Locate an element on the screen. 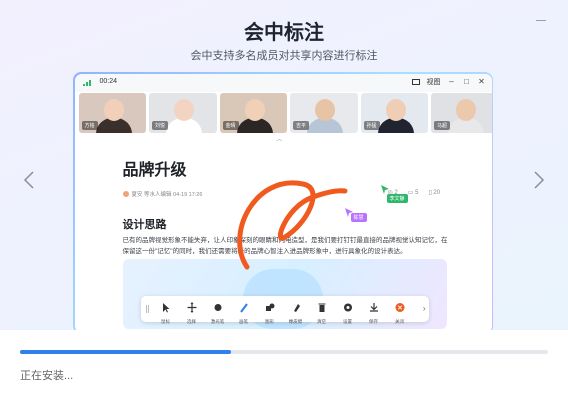 This screenshot has height=406, width=568. tool-label: 保存 is located at coordinates (373, 321).